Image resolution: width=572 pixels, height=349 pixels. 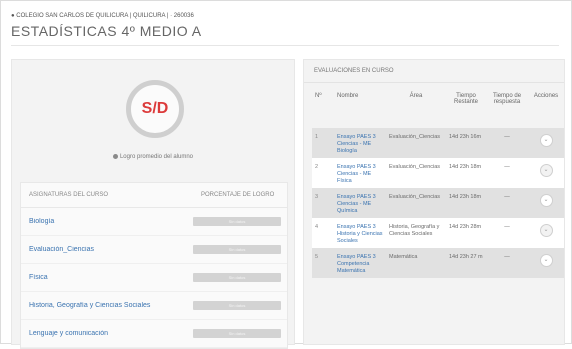 What do you see at coordinates (466, 233) in the screenshot?
I see `time-left: 14d 23h 28m` at bounding box center [466, 233].